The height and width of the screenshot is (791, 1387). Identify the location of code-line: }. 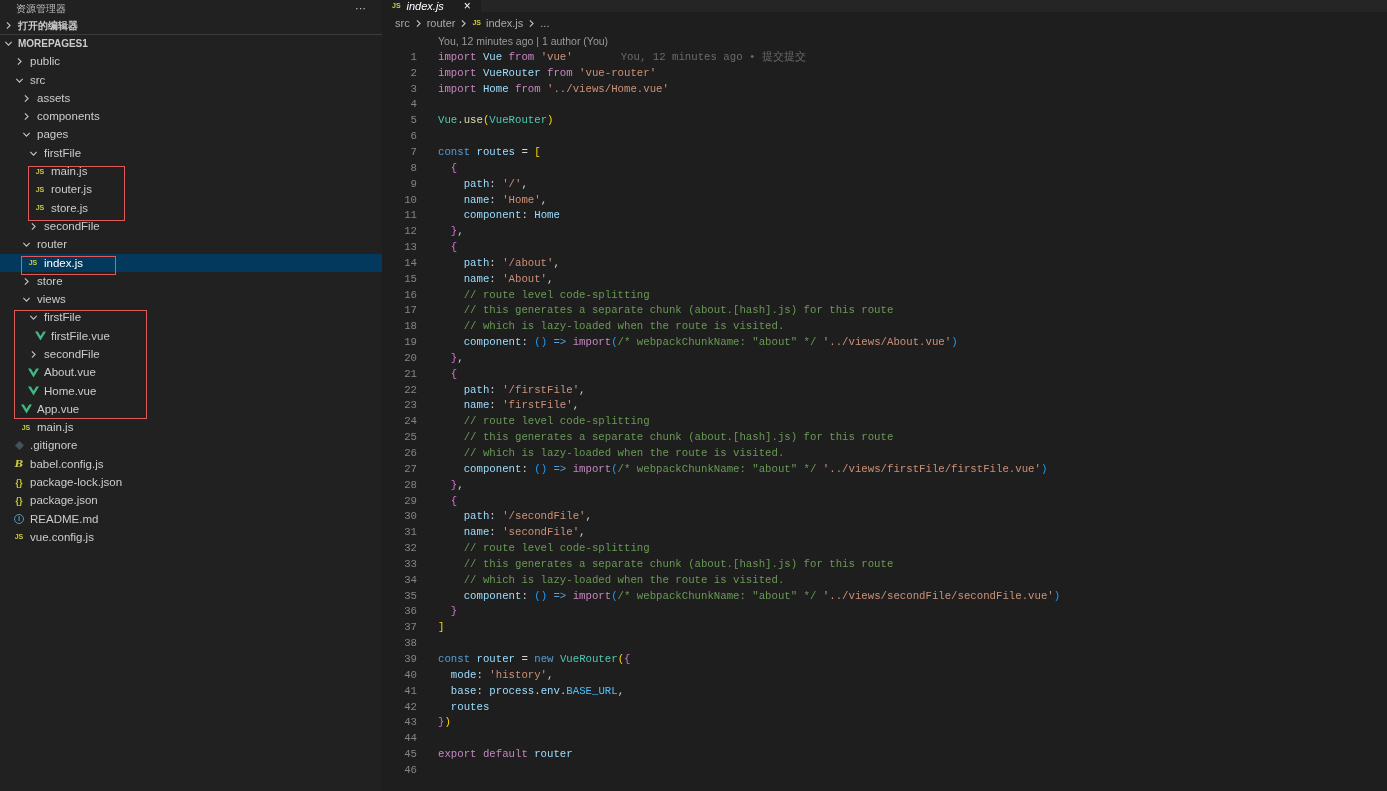
(453, 612).